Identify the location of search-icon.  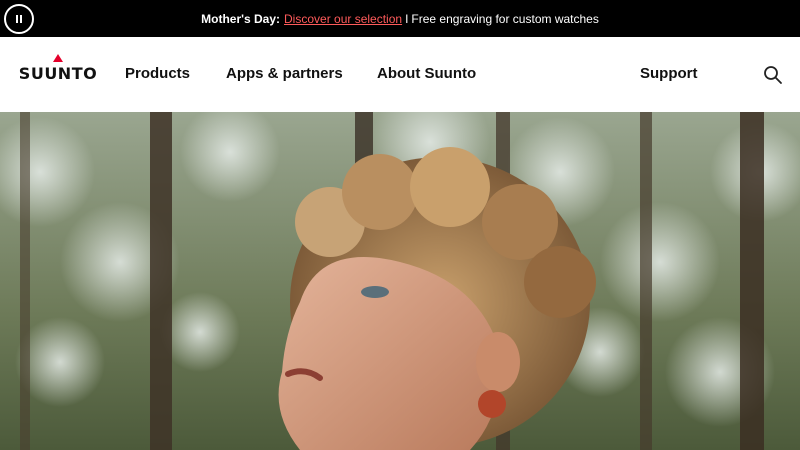
(773, 75).